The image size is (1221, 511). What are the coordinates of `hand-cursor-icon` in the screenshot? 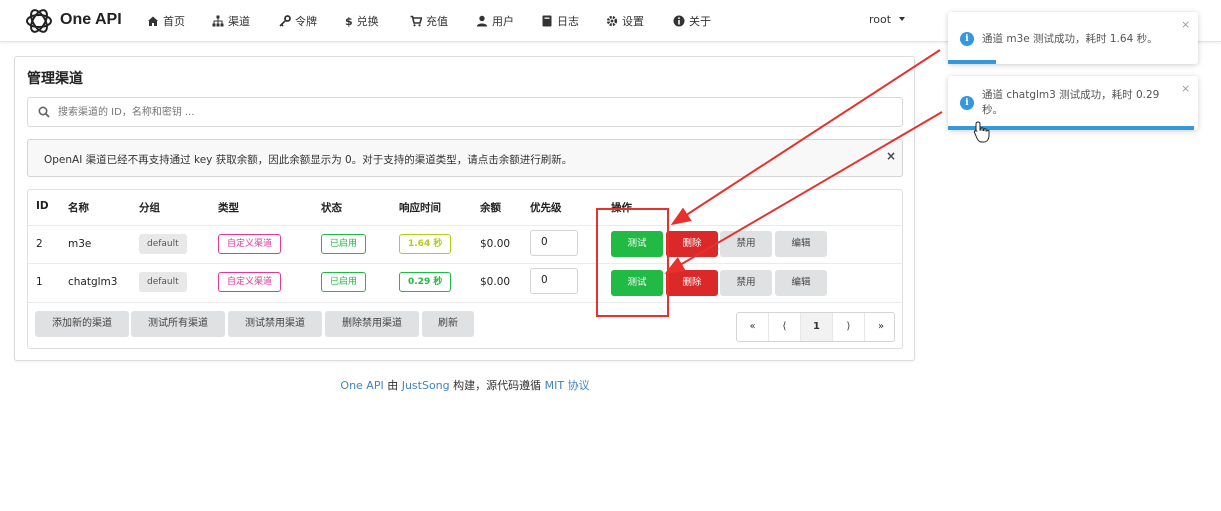 It's located at (981, 132).